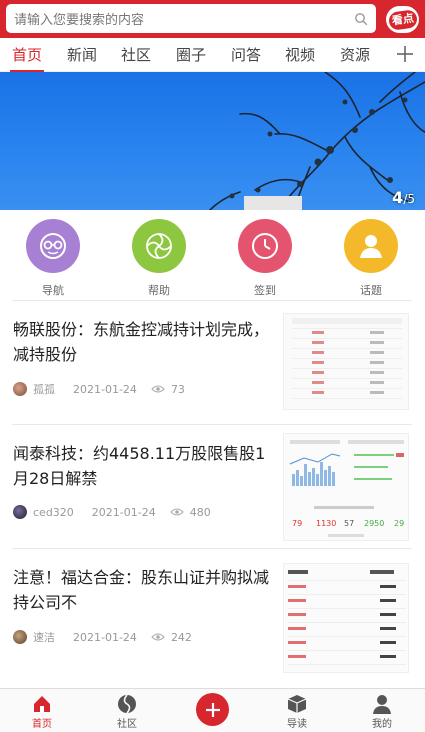 The width and height of the screenshot is (425, 732). What do you see at coordinates (42, 724) in the screenshot?
I see `bottom-nav-home-label: 首页` at bounding box center [42, 724].